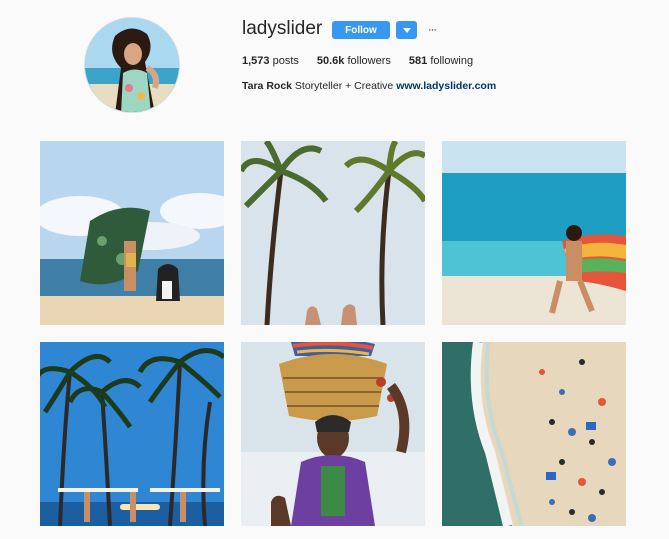  I want to click on profile-username: ladyslider, so click(282, 28).